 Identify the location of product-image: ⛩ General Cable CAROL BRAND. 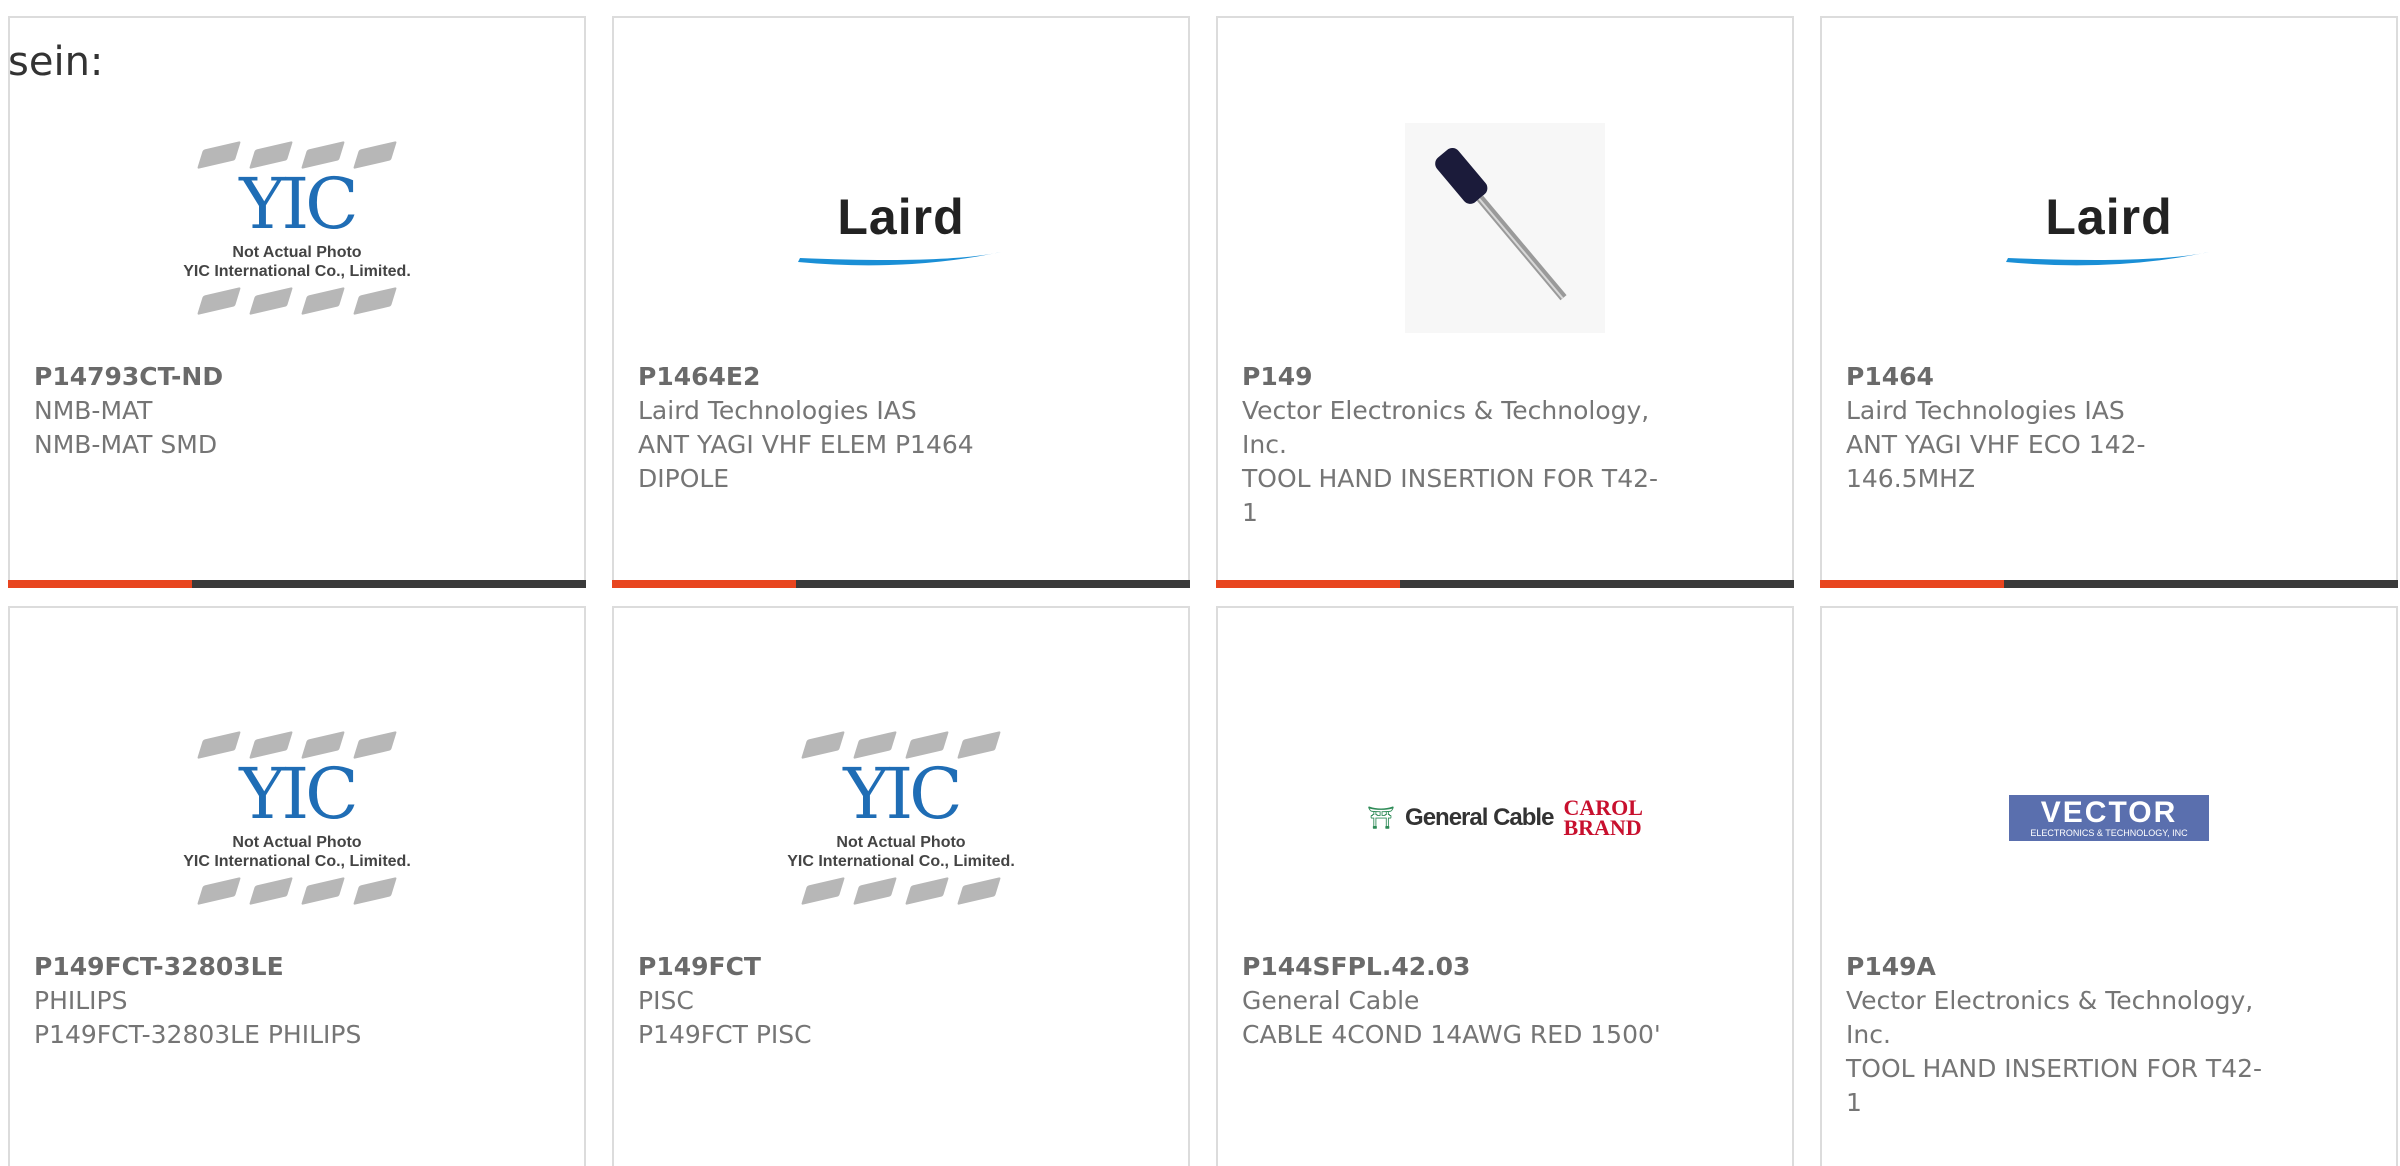
(1505, 818).